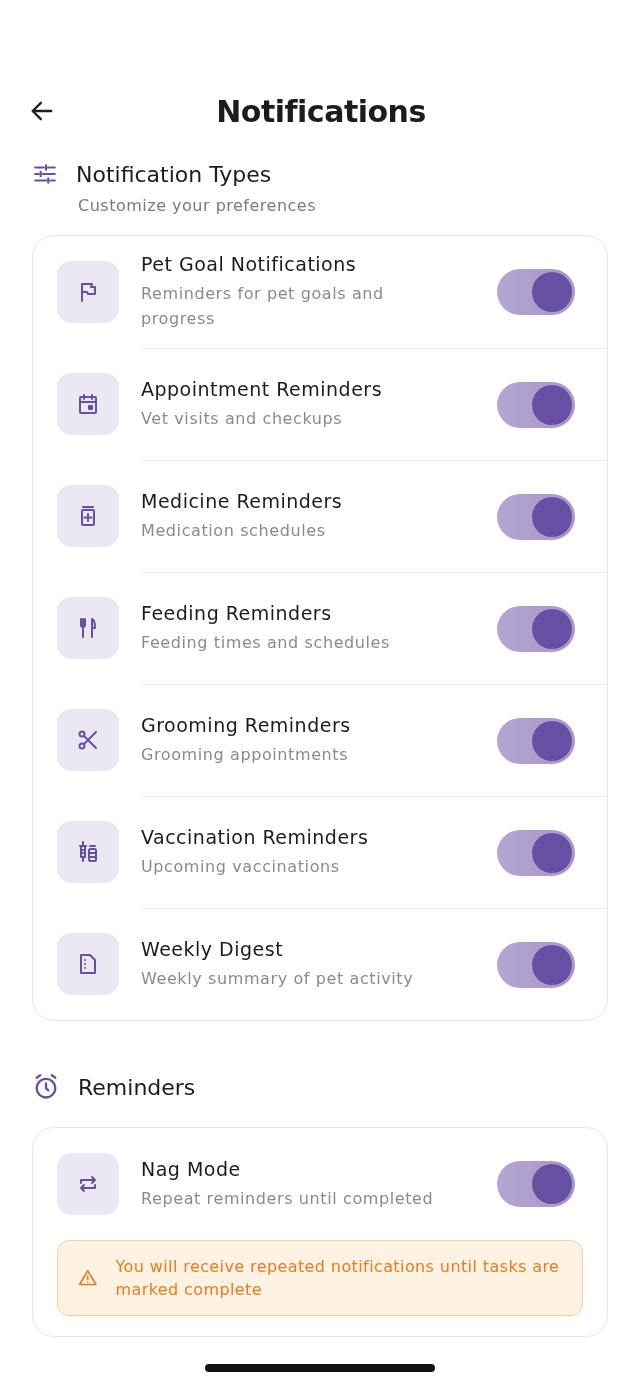 The width and height of the screenshot is (640, 1385). What do you see at coordinates (242, 419) in the screenshot?
I see `setting-description: Vet visits and checkups` at bounding box center [242, 419].